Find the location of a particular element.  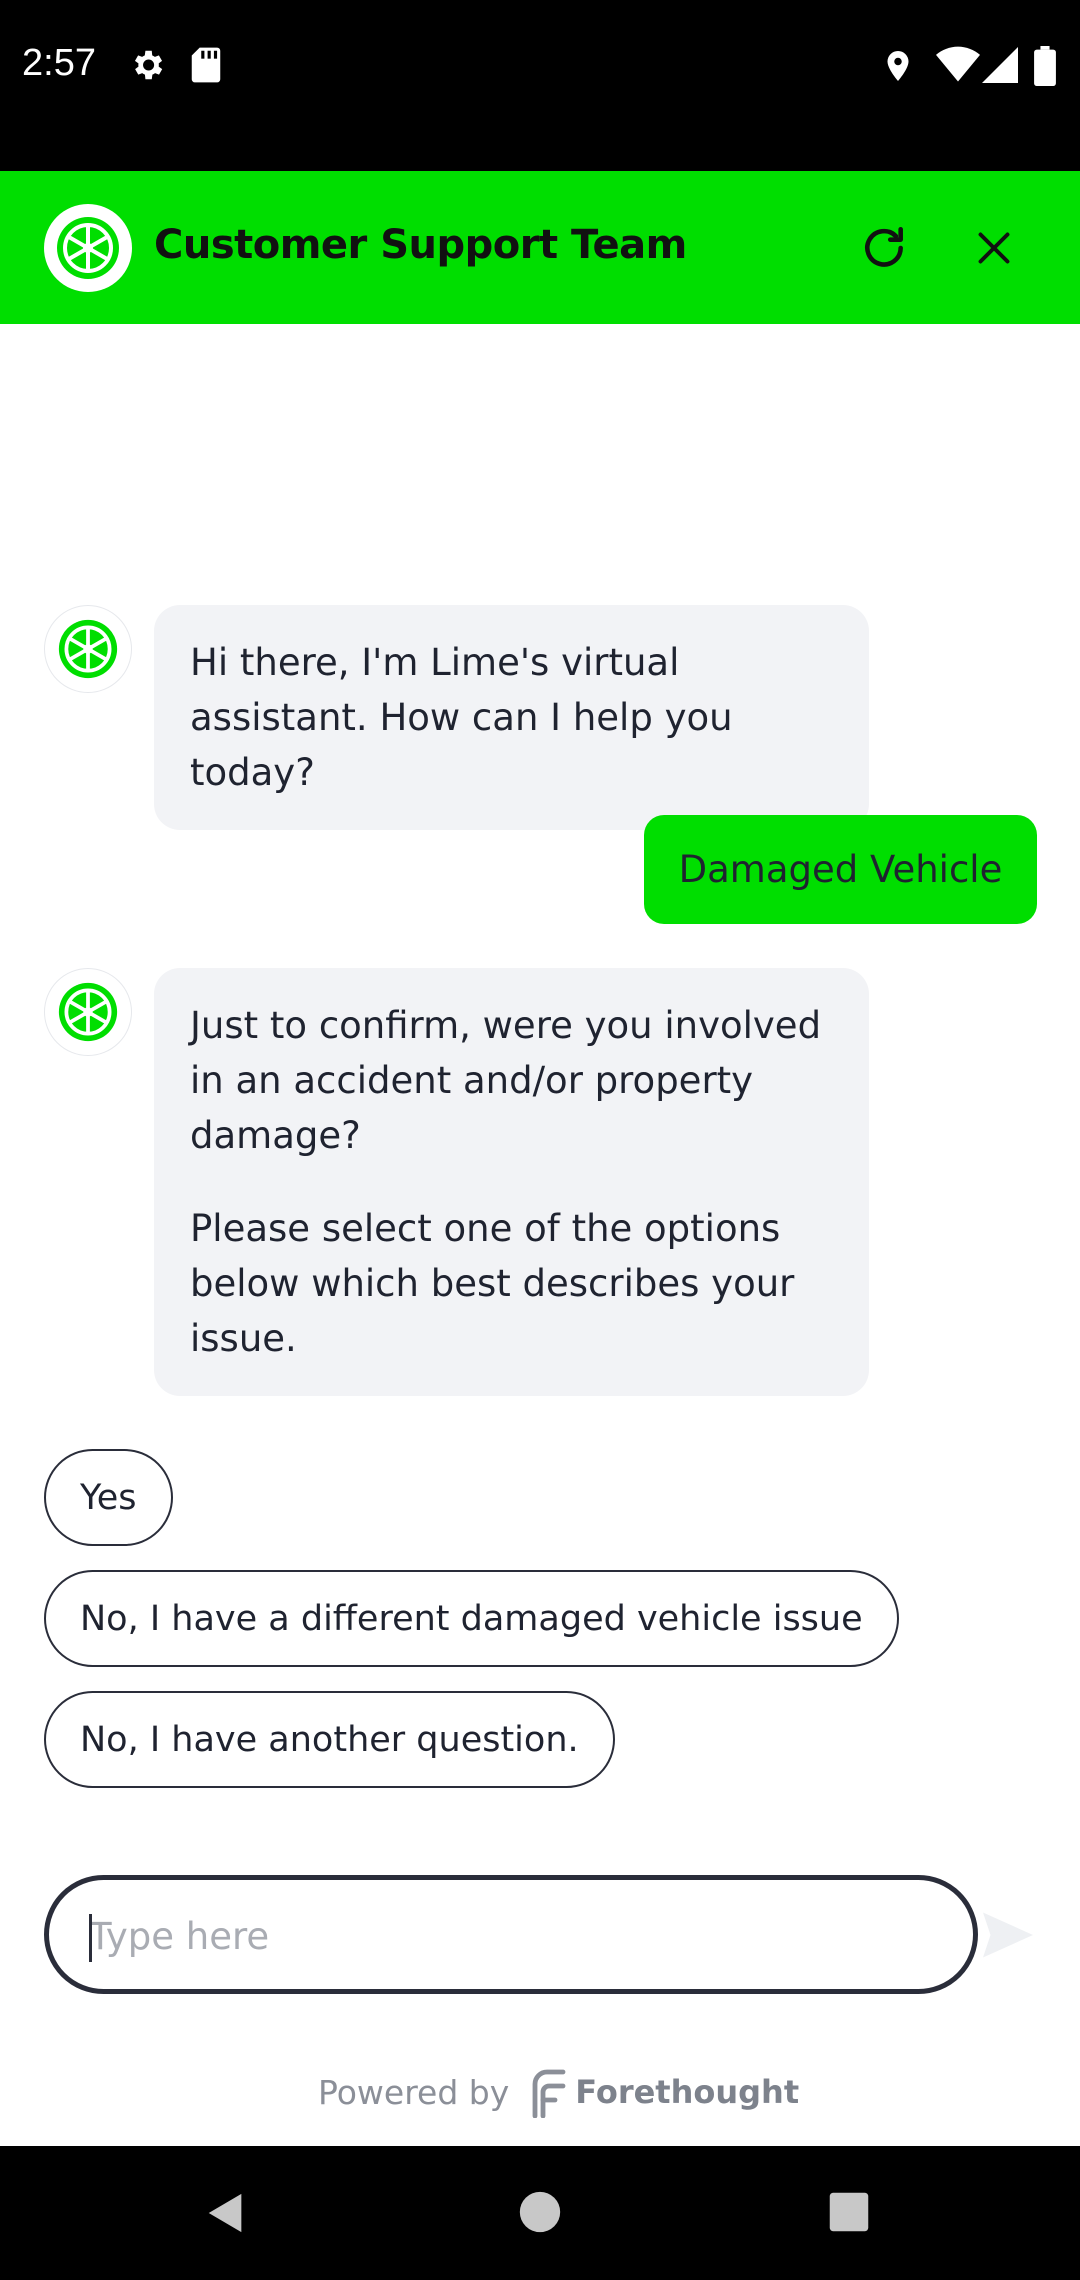

message-input-container is located at coordinates (511, 1934).